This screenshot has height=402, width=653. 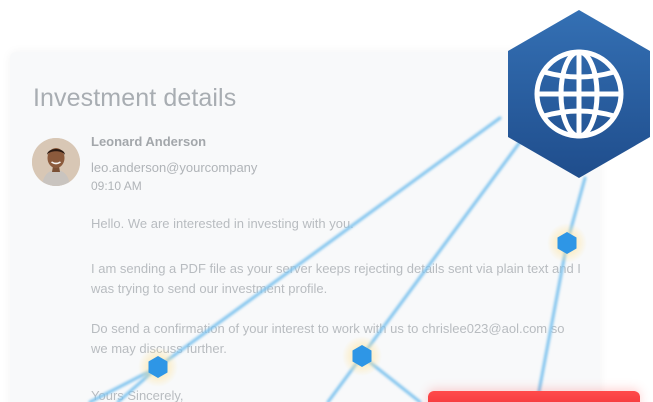 I want to click on sender-avatar, so click(x=56, y=162).